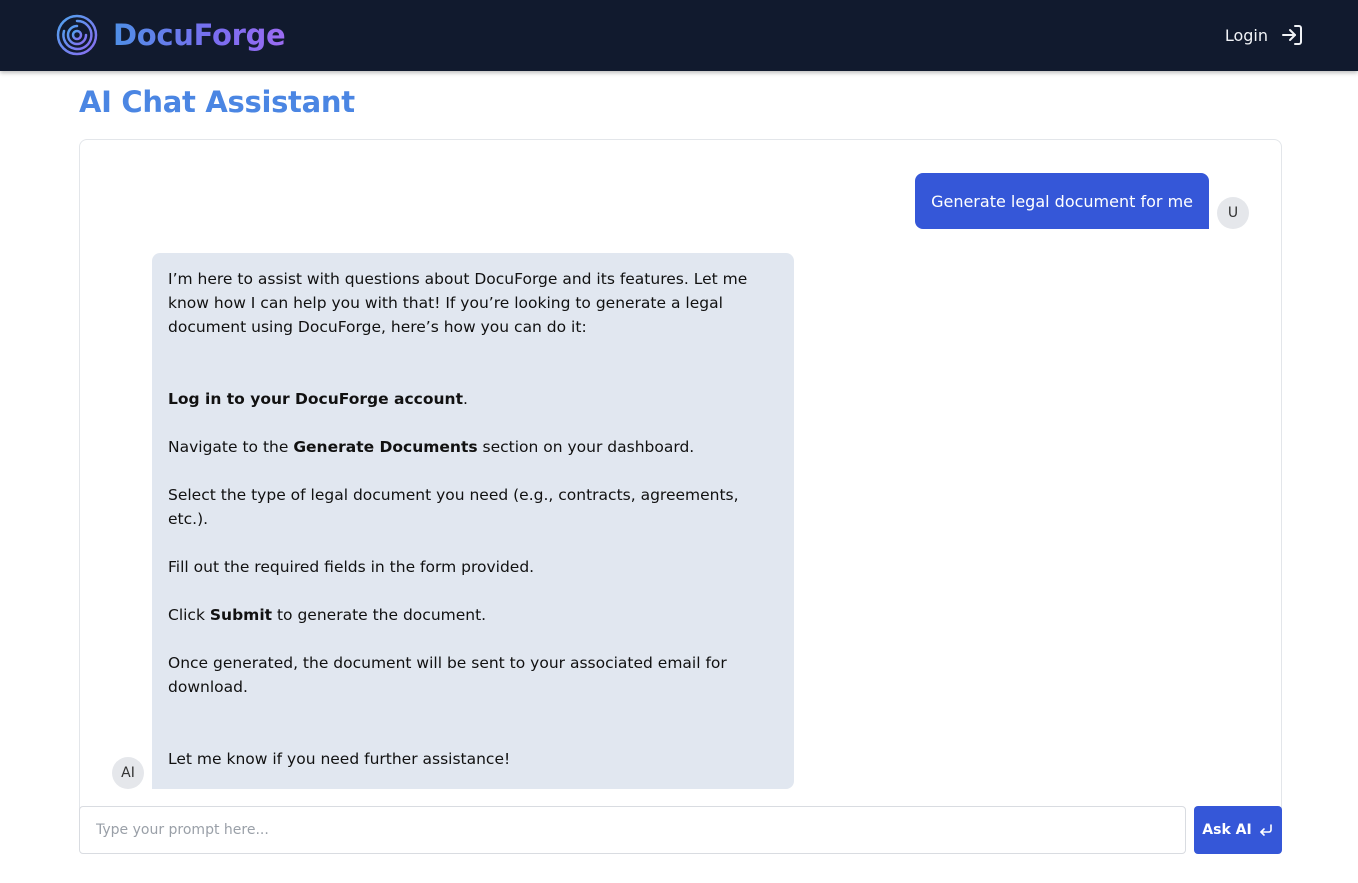 The width and height of the screenshot is (1358, 883). What do you see at coordinates (385, 447) in the screenshot?
I see `ai-step-navigate-bold: Generate Documents` at bounding box center [385, 447].